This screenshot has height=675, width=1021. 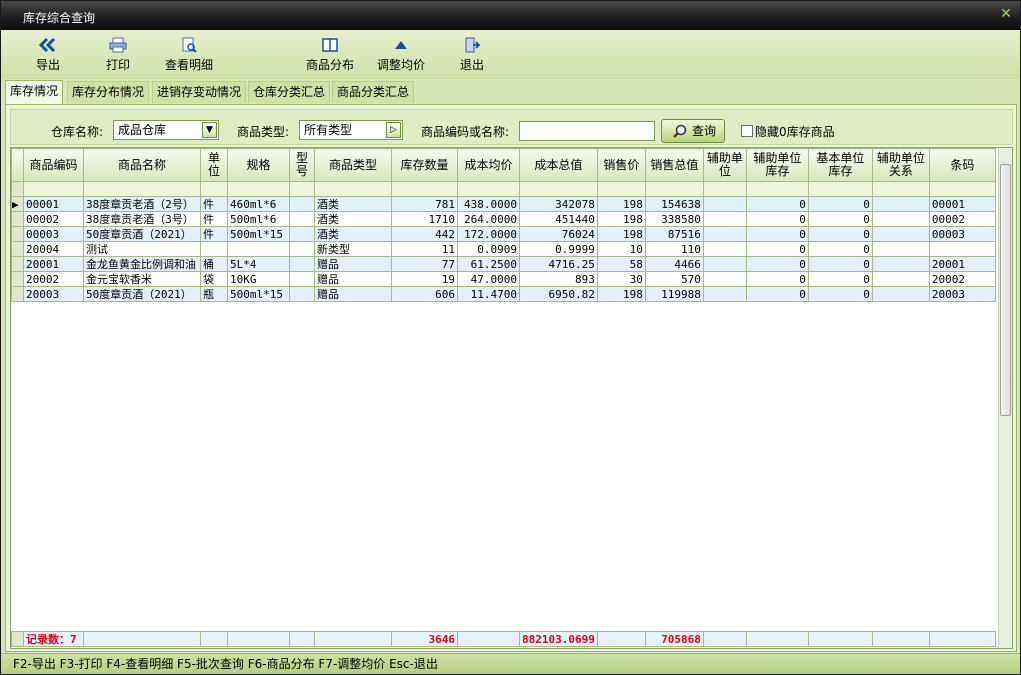 I want to click on table-cell: 61.2500, so click(x=488, y=264).